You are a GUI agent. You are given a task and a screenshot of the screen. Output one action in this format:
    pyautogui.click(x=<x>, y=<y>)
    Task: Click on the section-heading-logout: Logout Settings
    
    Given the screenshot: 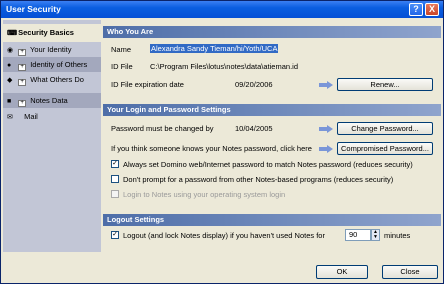 What is the action you would take?
    pyautogui.click(x=272, y=220)
    